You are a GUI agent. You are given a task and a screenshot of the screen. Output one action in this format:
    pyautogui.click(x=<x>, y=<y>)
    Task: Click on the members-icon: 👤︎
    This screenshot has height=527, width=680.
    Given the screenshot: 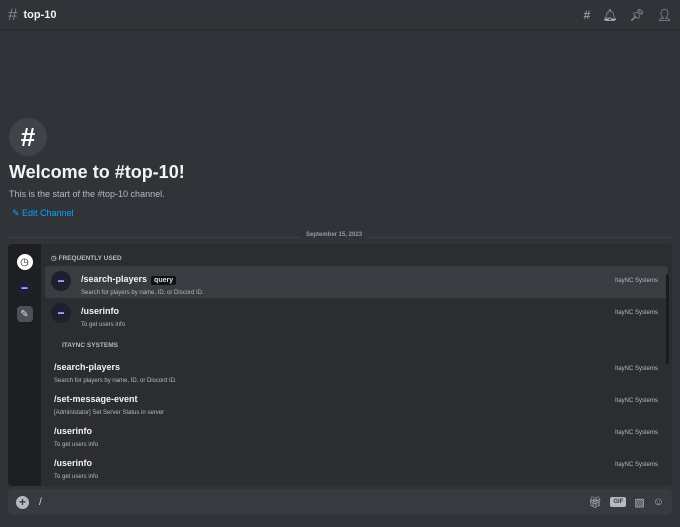 What is the action you would take?
    pyautogui.click(x=664, y=15)
    